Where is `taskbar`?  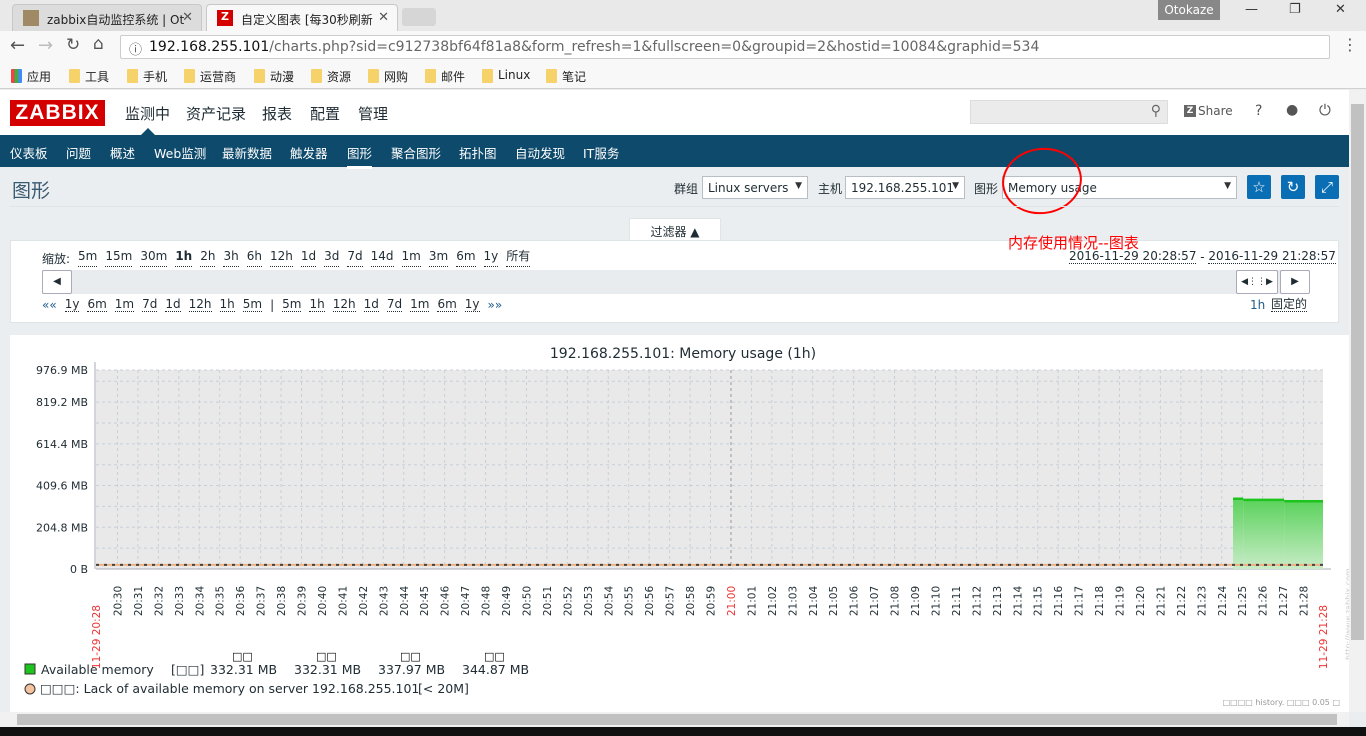 taskbar is located at coordinates (683, 731).